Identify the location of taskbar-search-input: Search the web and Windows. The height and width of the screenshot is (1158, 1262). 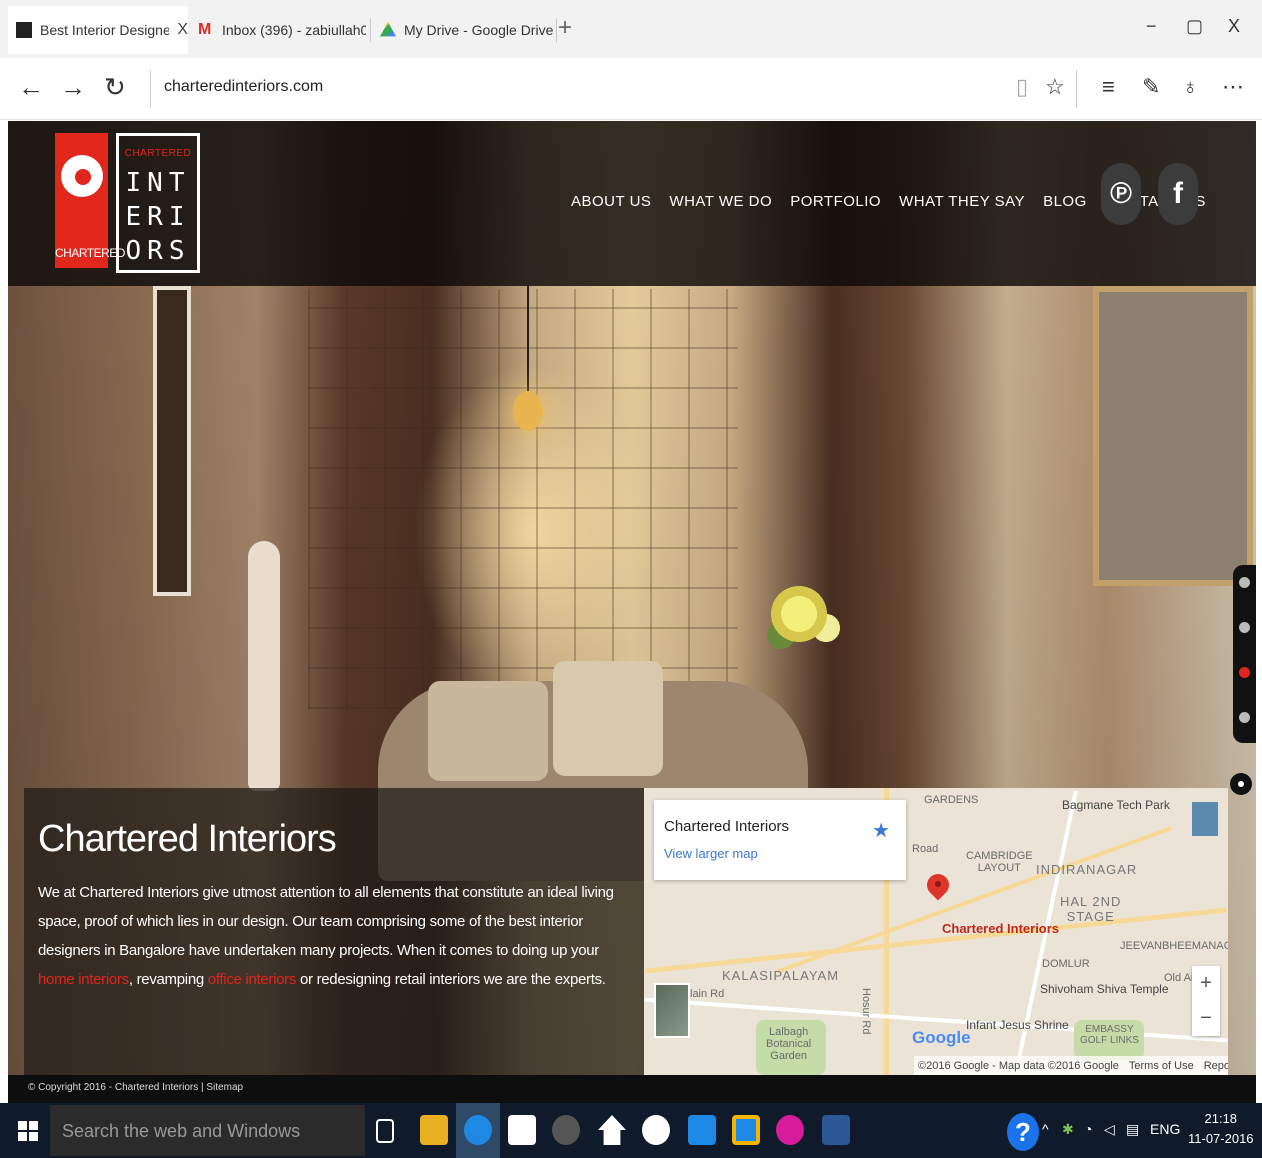
(207, 1130).